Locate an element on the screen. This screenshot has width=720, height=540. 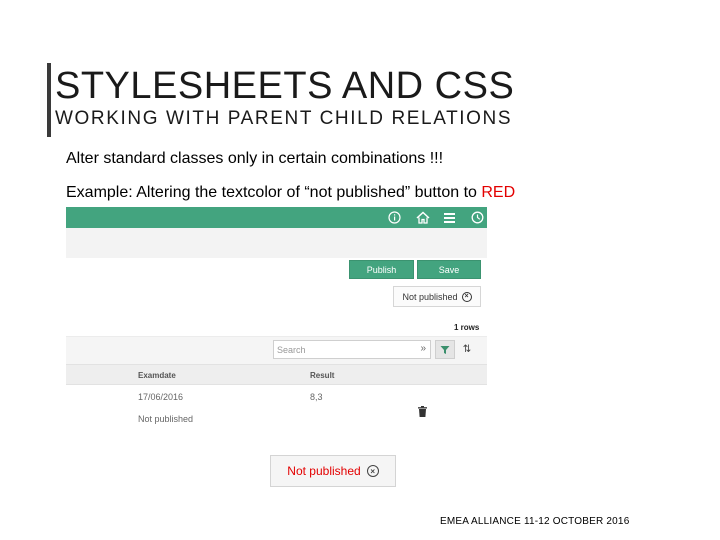
menu-icon is located at coordinates (449, 217).